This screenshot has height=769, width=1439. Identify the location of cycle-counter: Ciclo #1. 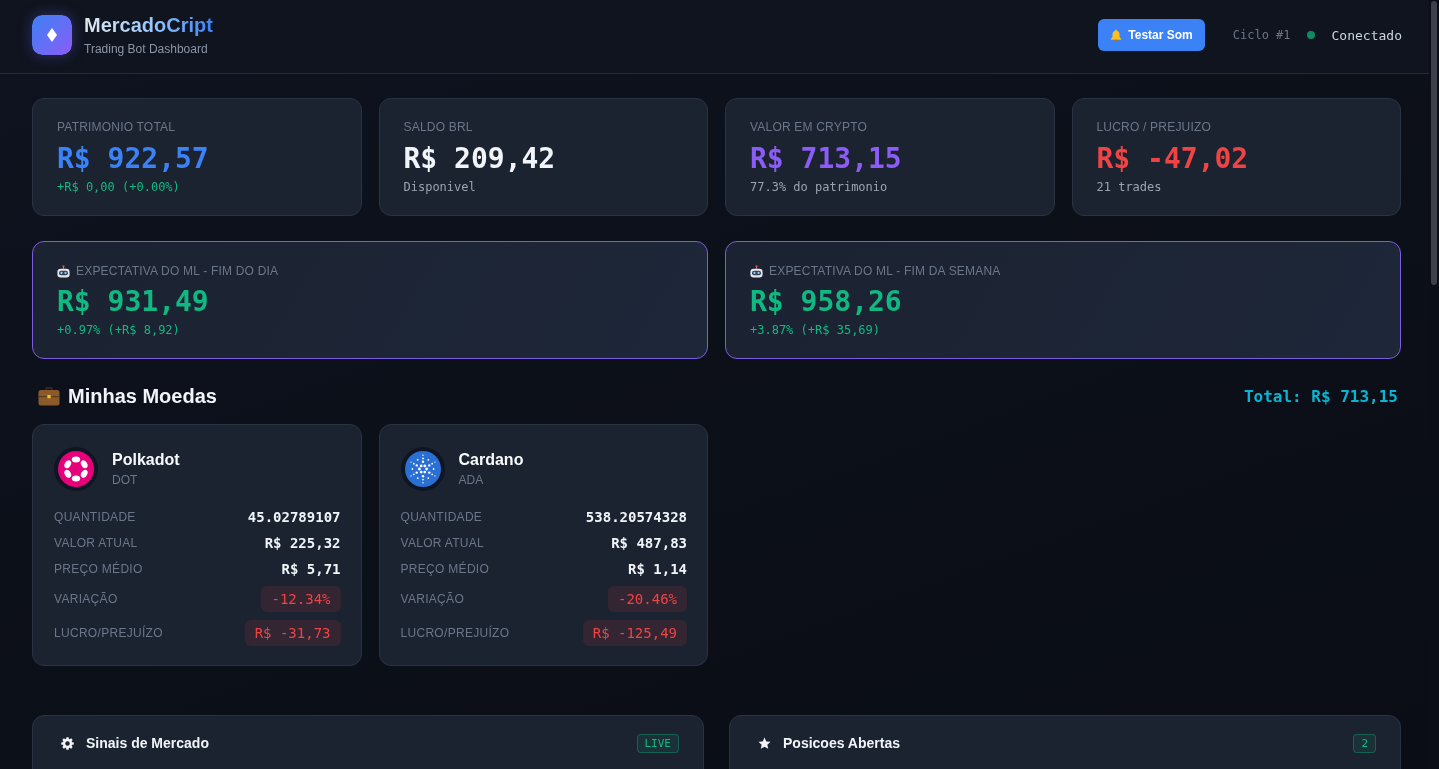
(1261, 35).